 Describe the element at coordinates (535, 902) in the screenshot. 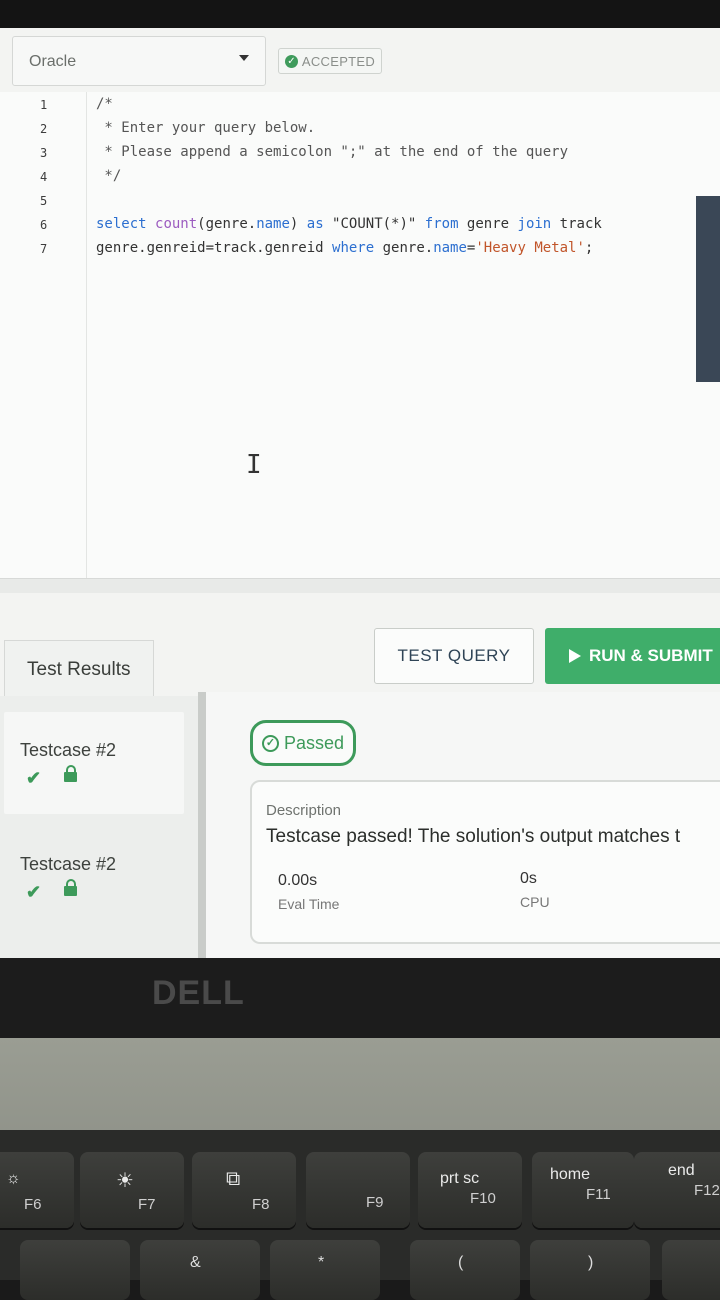

I see `cpu-label: CPU` at that location.